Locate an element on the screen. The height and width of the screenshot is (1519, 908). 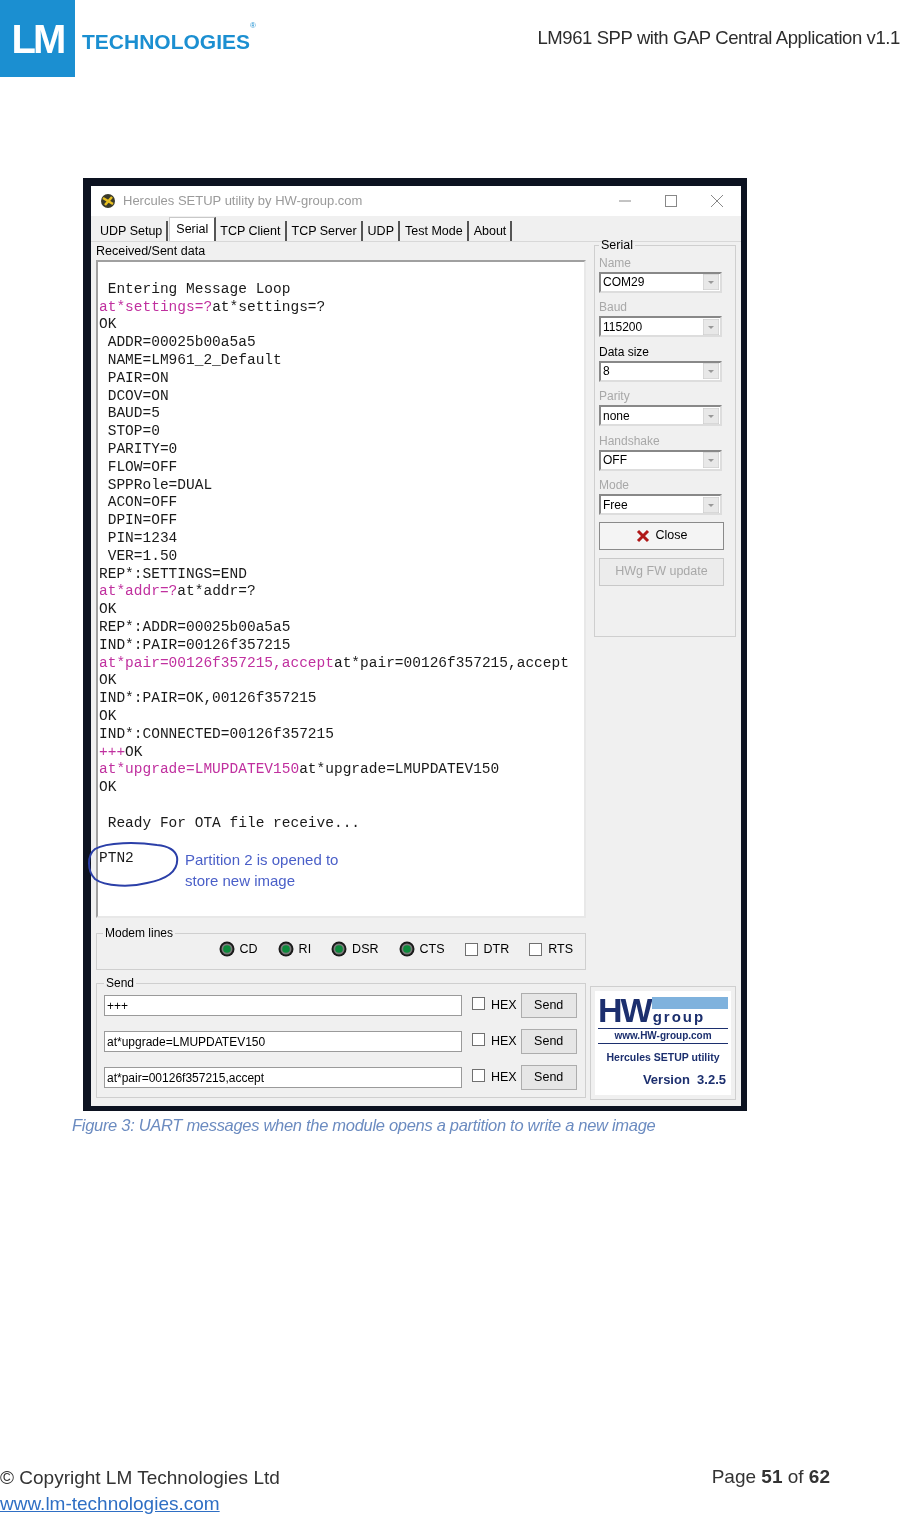
checkbox-label: RTS is located at coordinates (560, 949).